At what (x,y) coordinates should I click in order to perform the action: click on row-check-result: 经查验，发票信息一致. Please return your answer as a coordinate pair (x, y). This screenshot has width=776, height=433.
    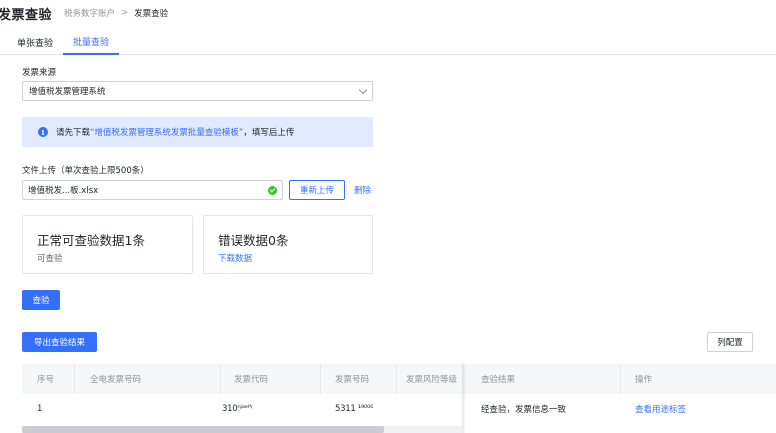
    Looking at the image, I should click on (524, 410).